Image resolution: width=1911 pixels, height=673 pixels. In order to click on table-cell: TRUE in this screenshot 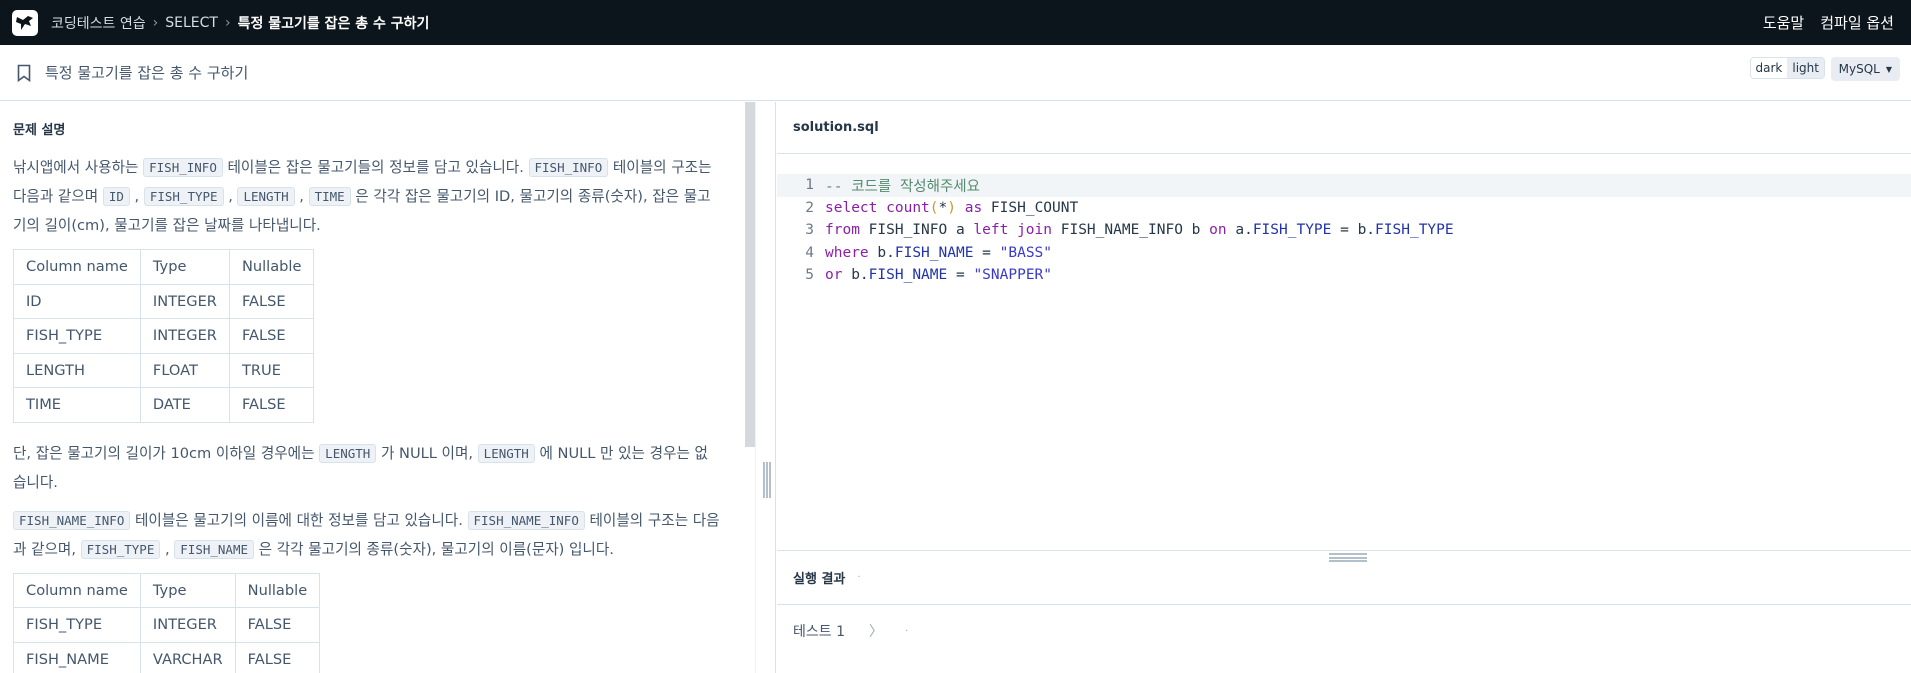, I will do `click(271, 370)`.